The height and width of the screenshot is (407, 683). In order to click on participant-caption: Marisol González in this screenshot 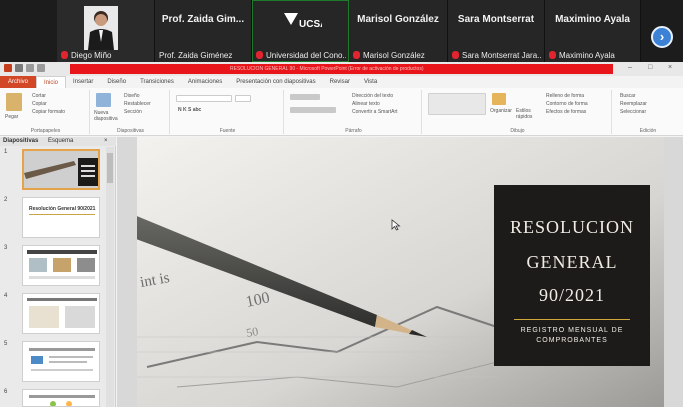, I will do `click(399, 55)`.